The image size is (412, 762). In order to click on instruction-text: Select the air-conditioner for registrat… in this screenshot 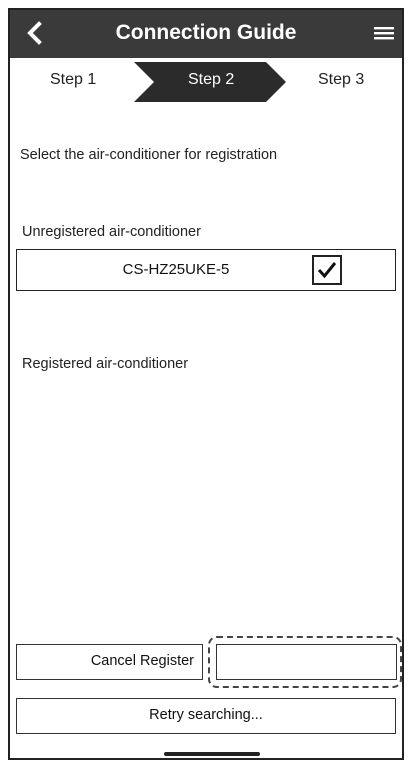, I will do `click(149, 155)`.